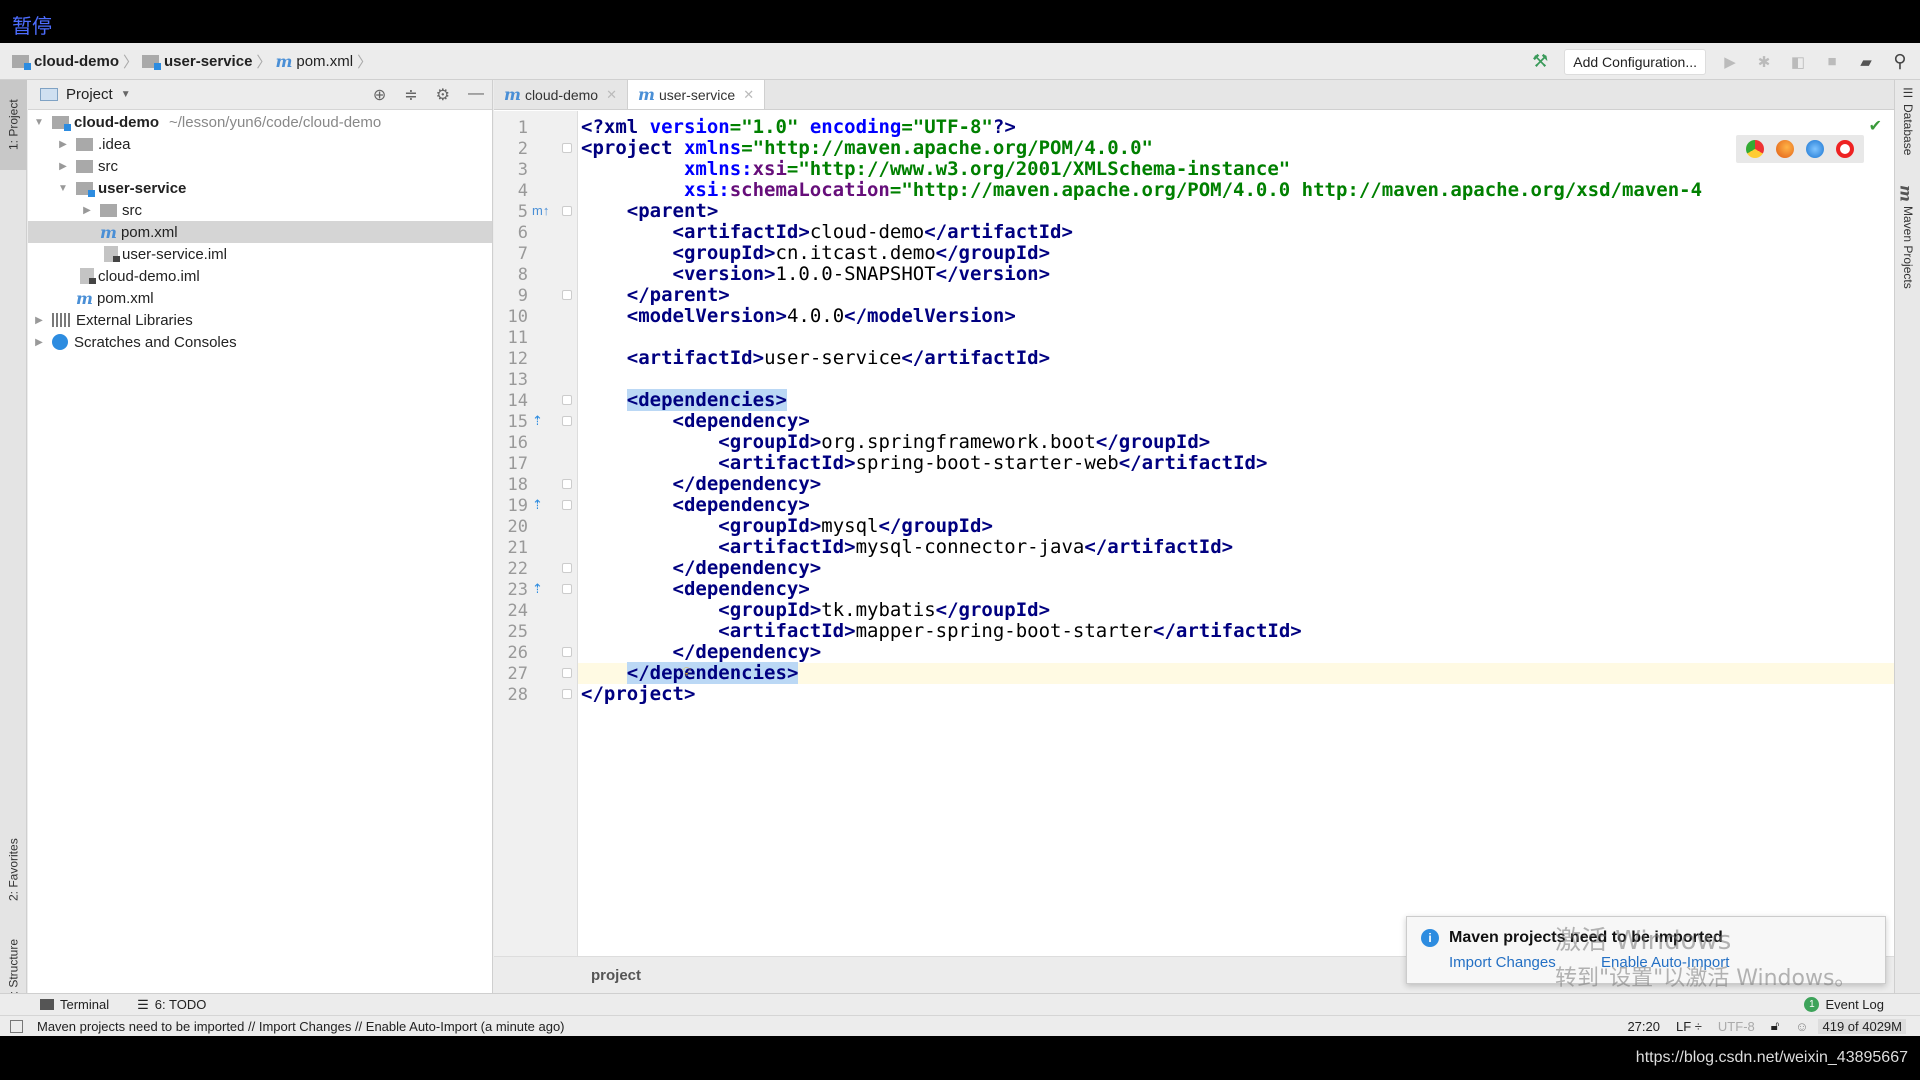 The image size is (1920, 1080). Describe the element at coordinates (476, 95) in the screenshot. I see `hide-icon: —` at that location.